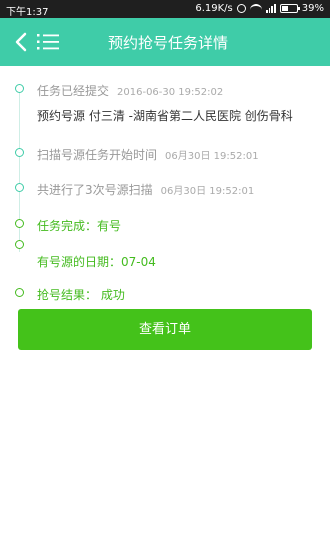  What do you see at coordinates (167, 43) in the screenshot?
I see `page-title: 预约抢号任务详情` at bounding box center [167, 43].